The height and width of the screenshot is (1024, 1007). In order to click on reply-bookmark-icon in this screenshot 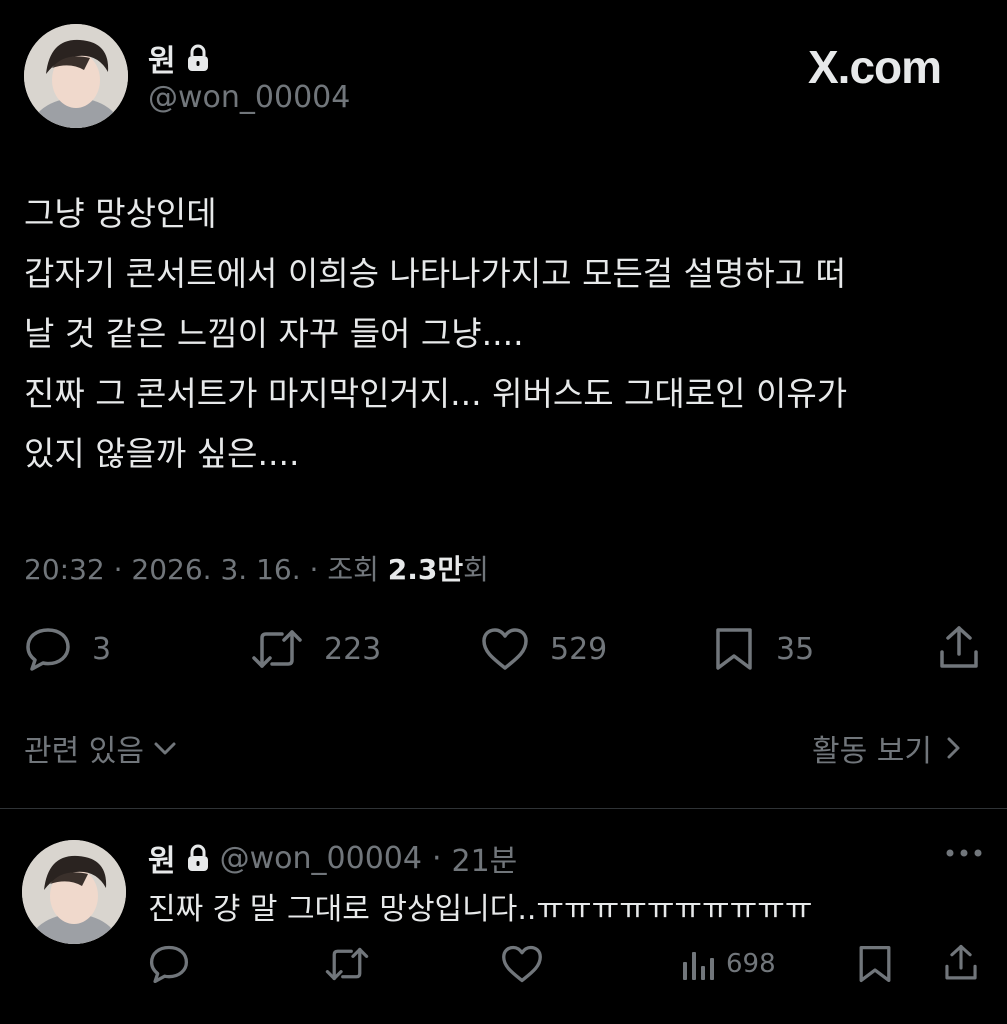, I will do `click(875, 964)`.